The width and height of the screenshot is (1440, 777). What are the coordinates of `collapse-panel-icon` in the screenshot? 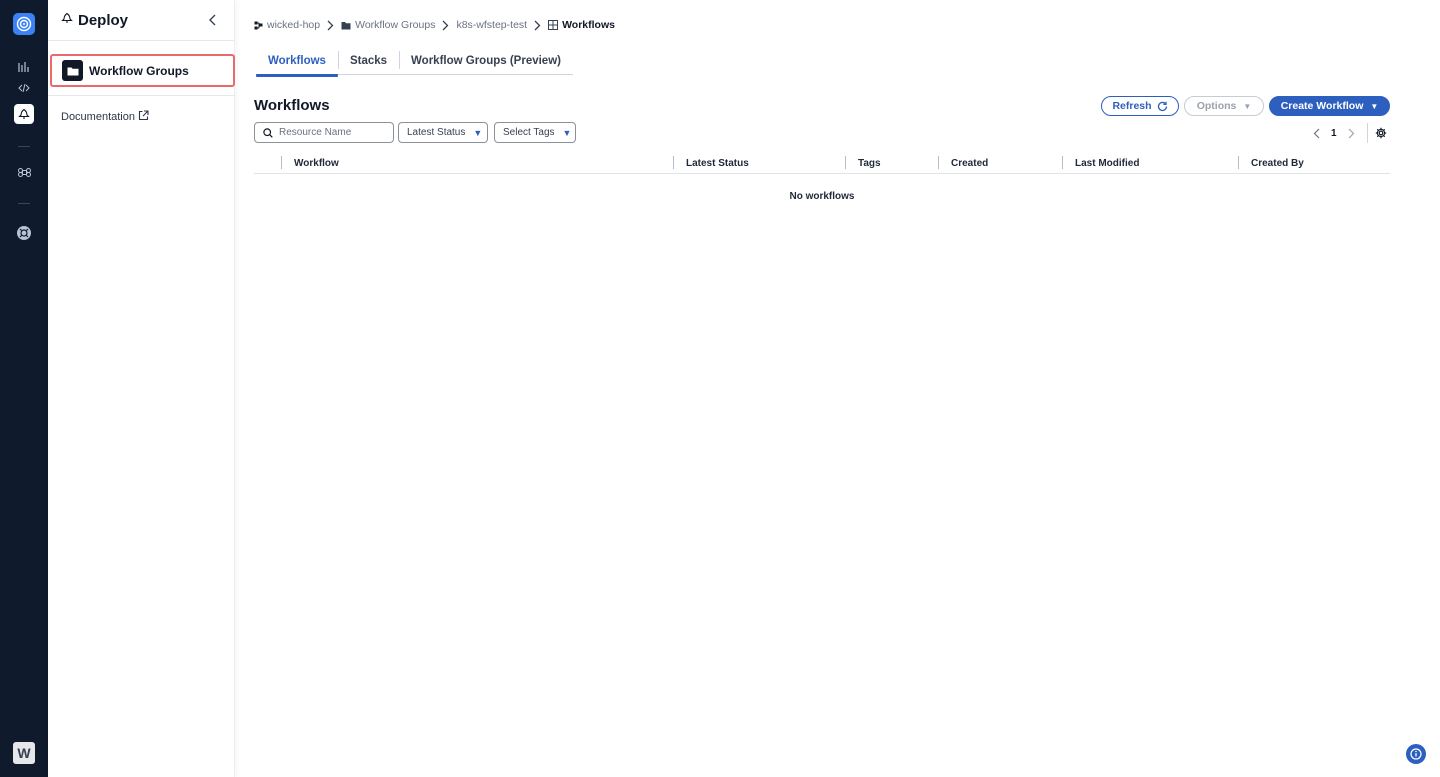 It's located at (213, 20).